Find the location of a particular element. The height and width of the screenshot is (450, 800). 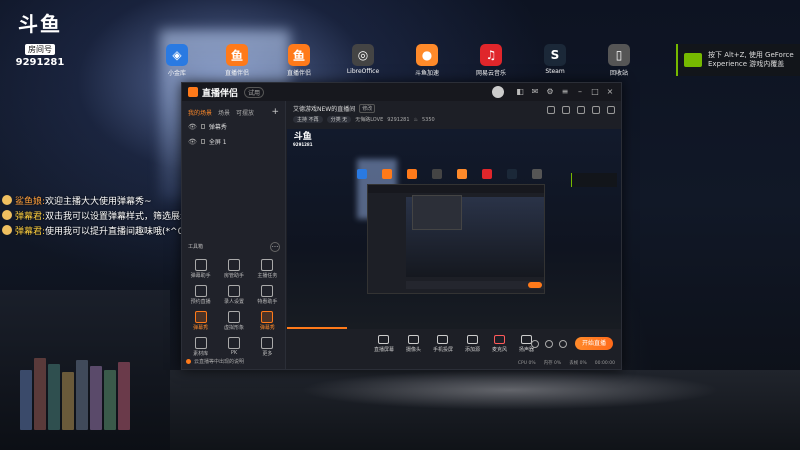

screen-capture-button: 直播屏幕 is located at coordinates (384, 344).